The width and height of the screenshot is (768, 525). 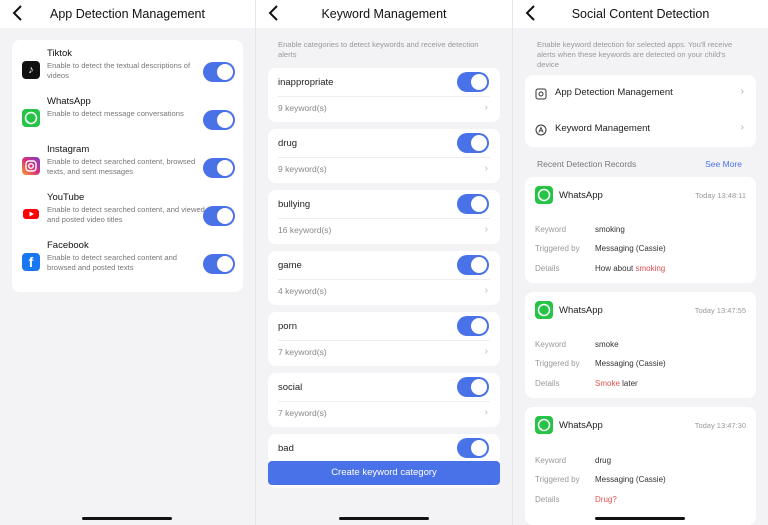 I want to click on facebook-toggle, so click(x=219, y=264).